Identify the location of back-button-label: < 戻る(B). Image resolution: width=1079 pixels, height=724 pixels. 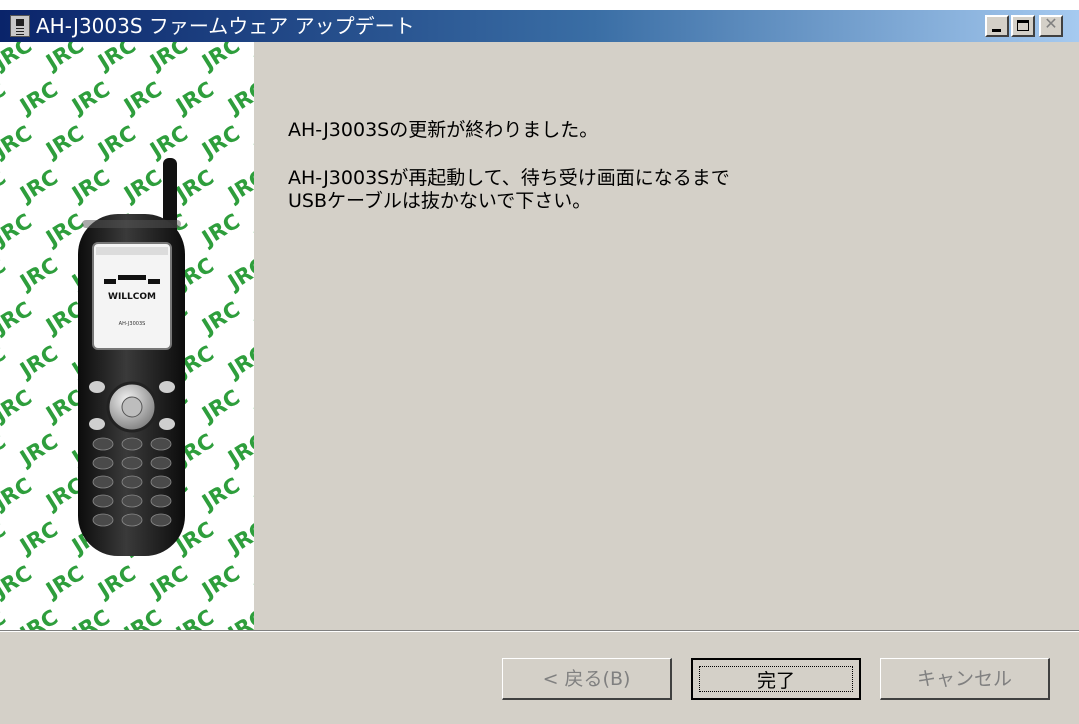
(586, 678).